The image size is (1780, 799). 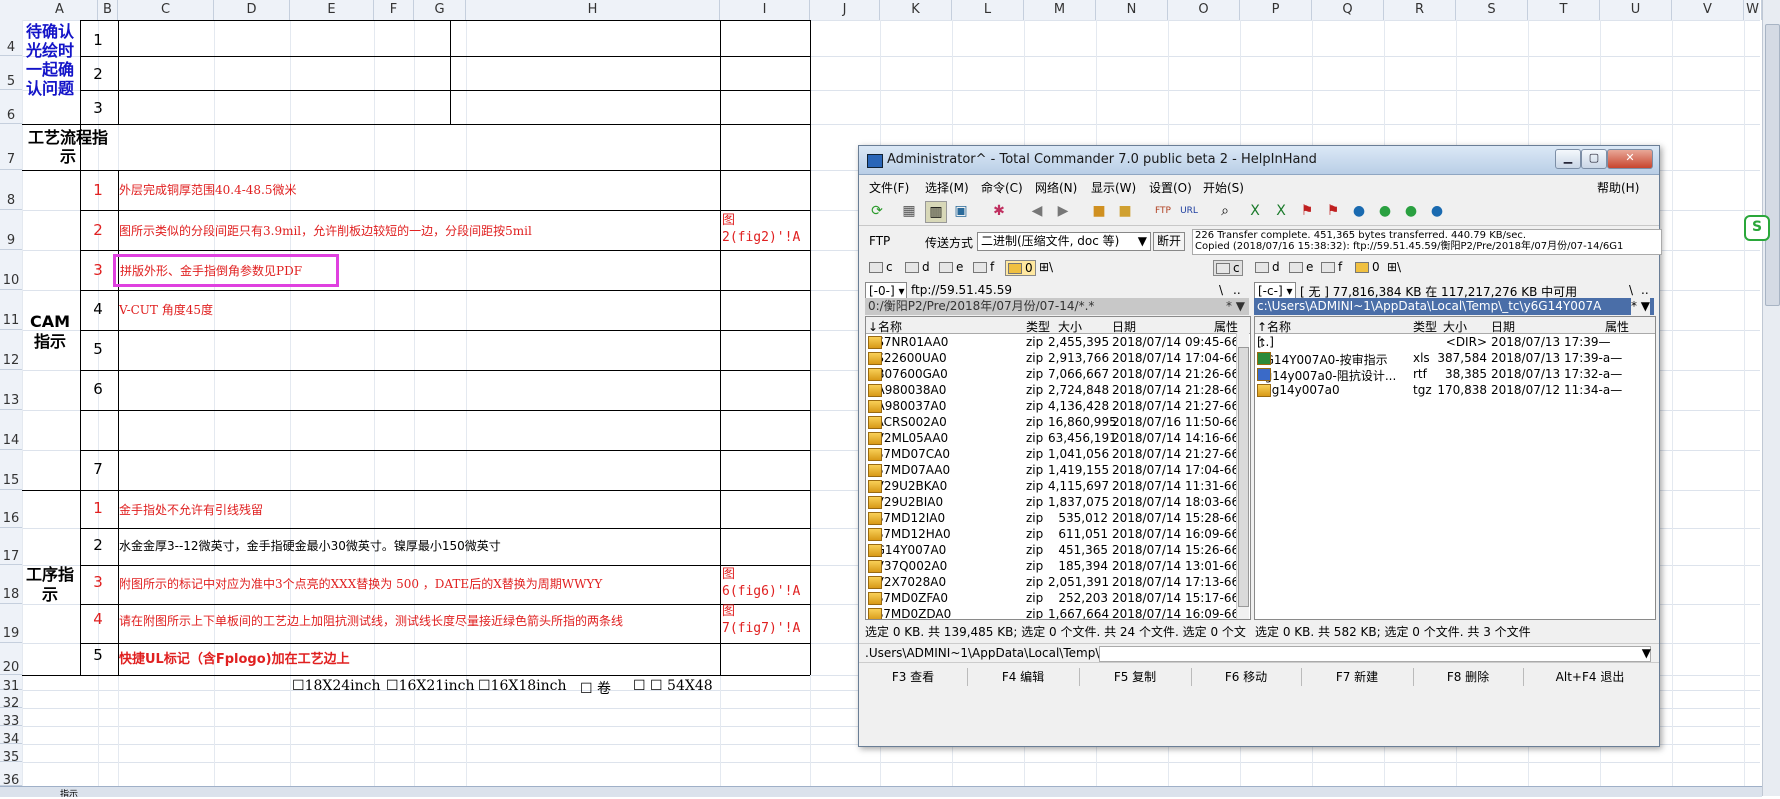 What do you see at coordinates (1223, 187) in the screenshot?
I see `menu-start: 开始(S)` at bounding box center [1223, 187].